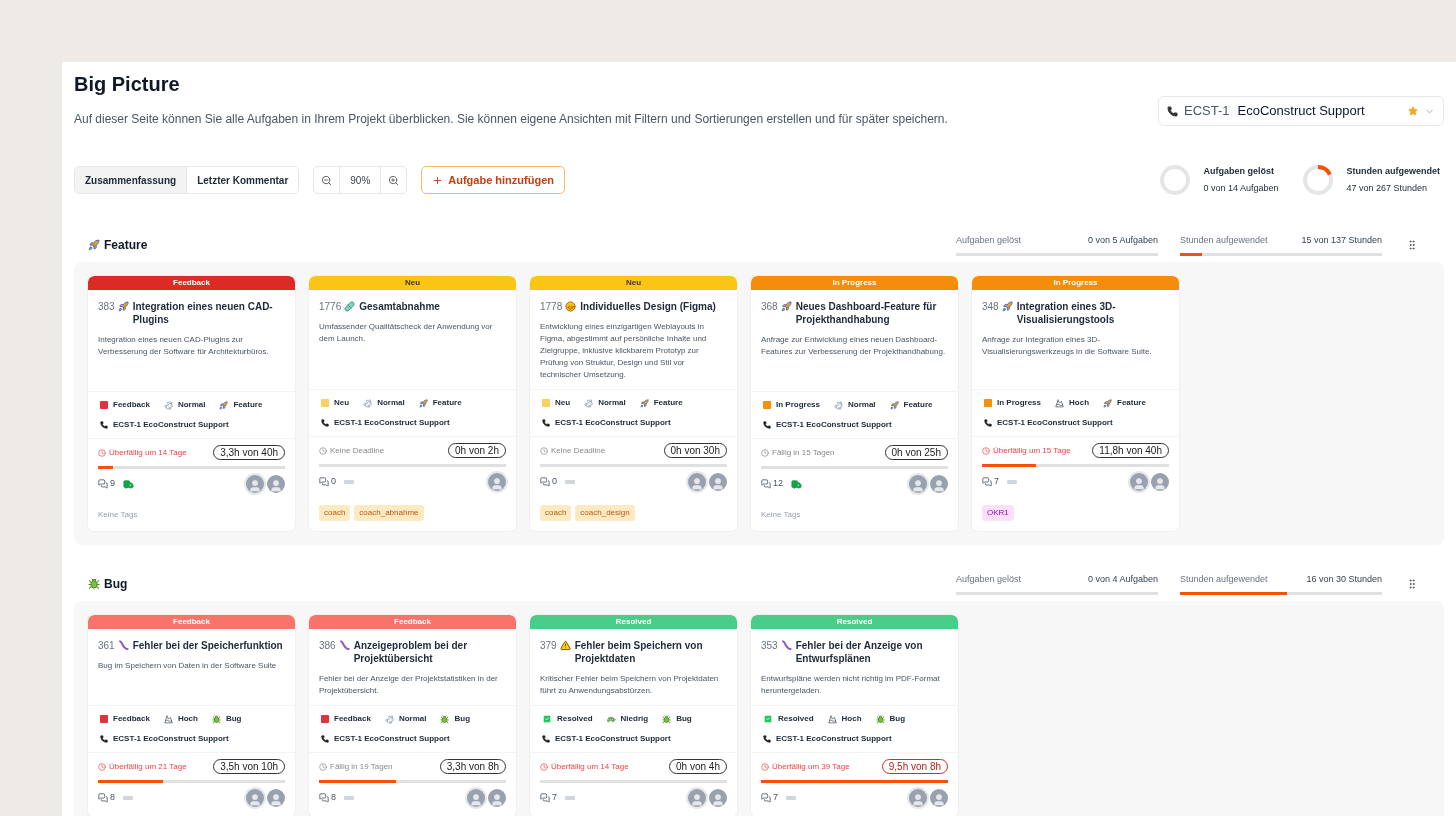  Describe the element at coordinates (859, 652) in the screenshot. I see `task-title: Fehler bei der Anzeige von Entwurfsplänen` at that location.